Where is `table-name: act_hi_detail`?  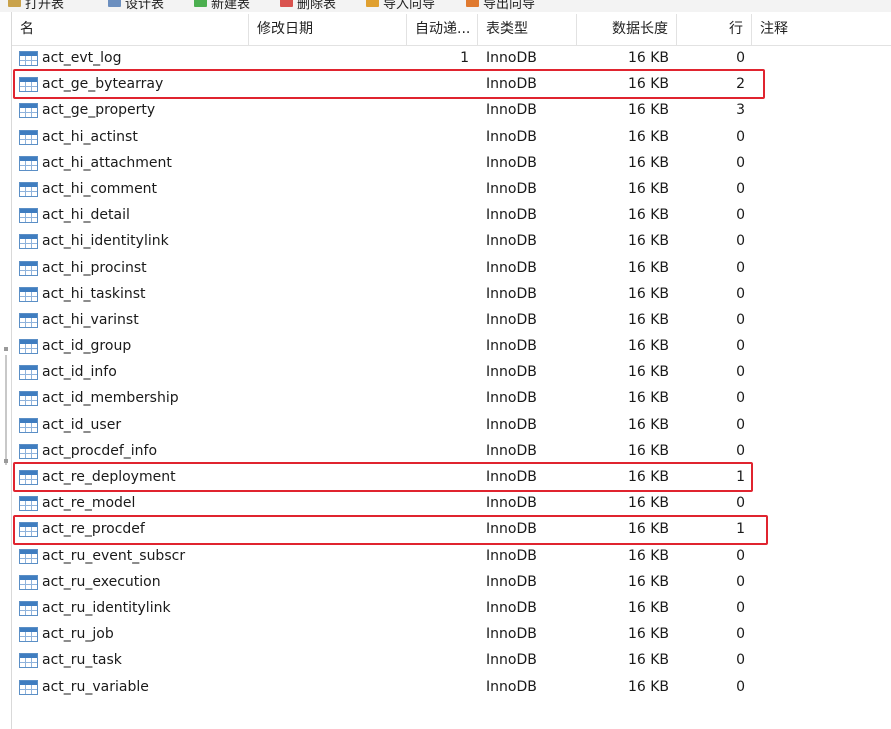
table-name: act_hi_detail is located at coordinates (86, 215).